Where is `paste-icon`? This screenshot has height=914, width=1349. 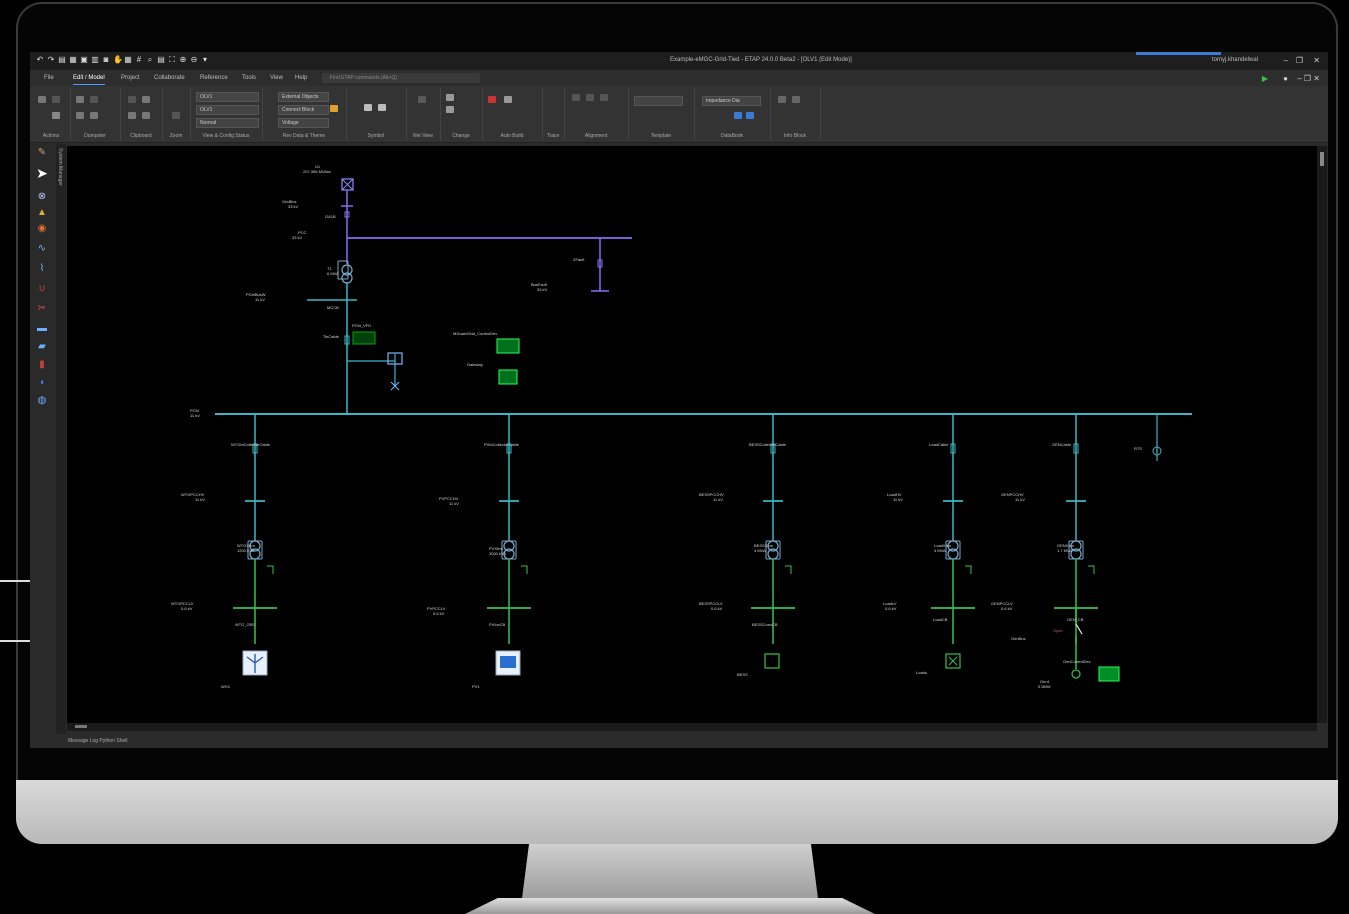
paste-icon is located at coordinates (146, 99).